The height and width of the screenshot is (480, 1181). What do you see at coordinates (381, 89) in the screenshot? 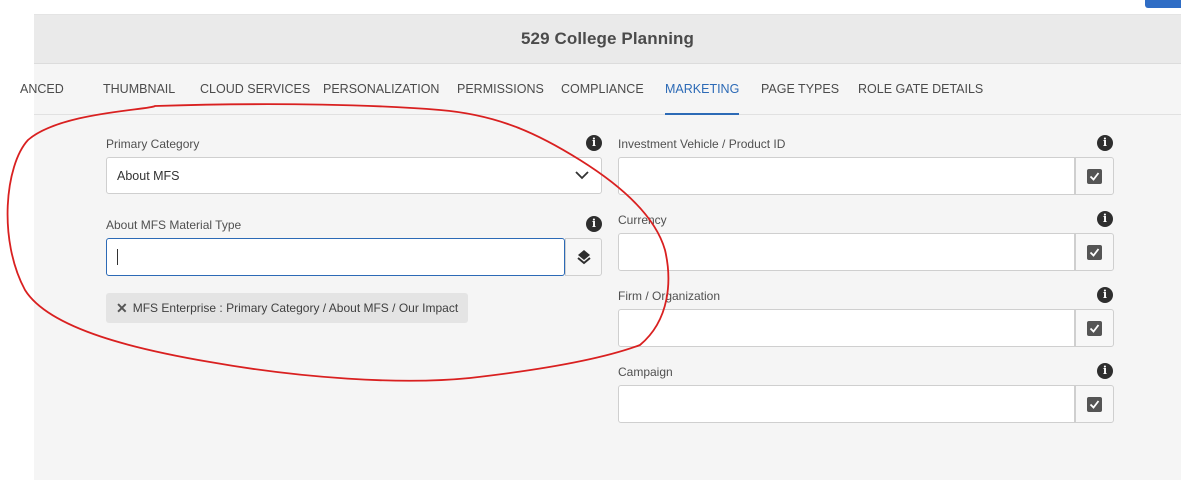
I see `tab-personalization: PERSONALIZATION` at bounding box center [381, 89].